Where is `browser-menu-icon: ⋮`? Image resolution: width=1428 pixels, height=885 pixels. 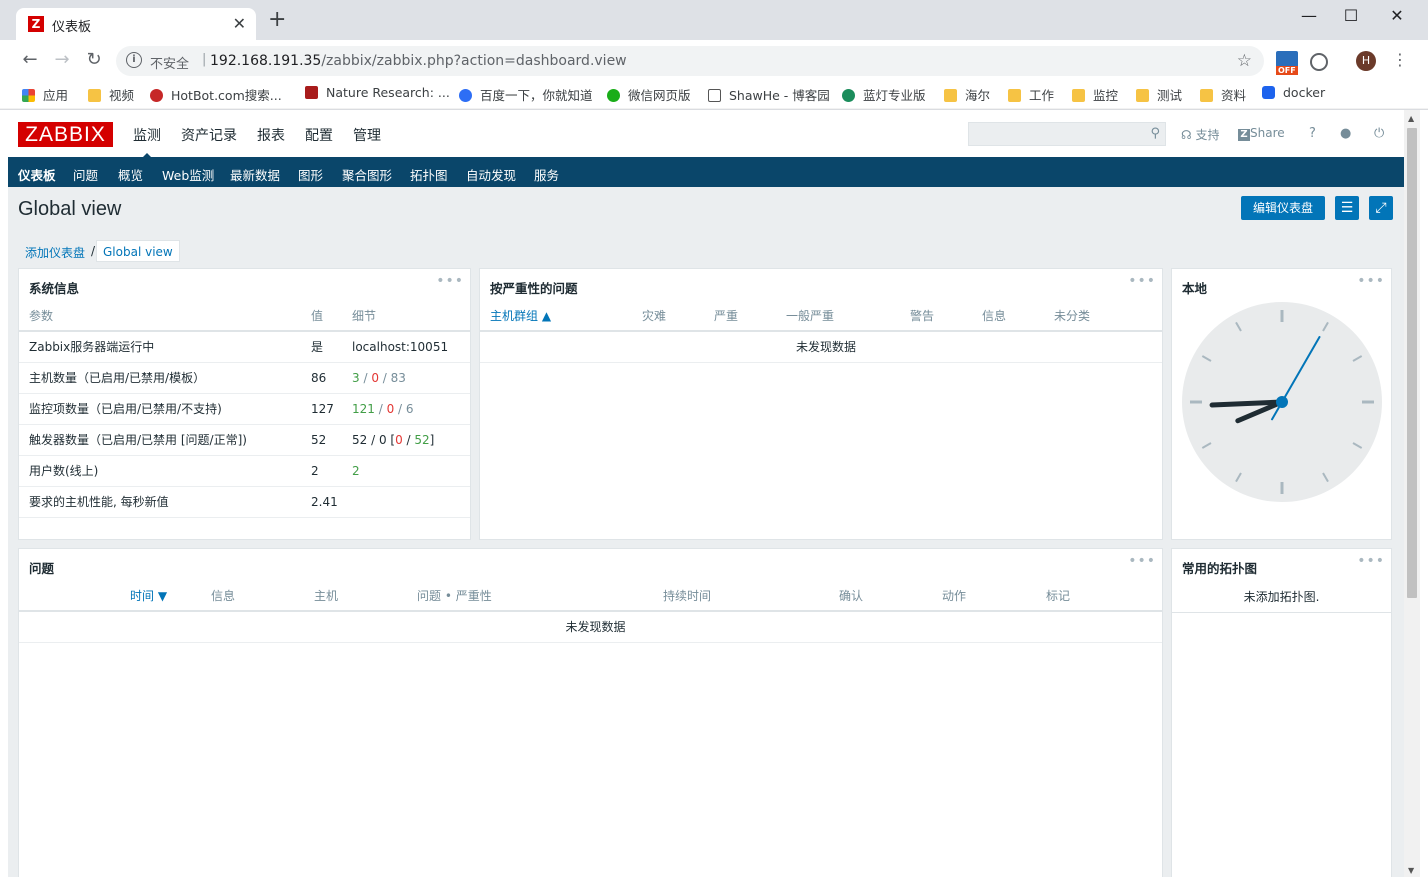
browser-menu-icon: ⋮ is located at coordinates (1400, 59).